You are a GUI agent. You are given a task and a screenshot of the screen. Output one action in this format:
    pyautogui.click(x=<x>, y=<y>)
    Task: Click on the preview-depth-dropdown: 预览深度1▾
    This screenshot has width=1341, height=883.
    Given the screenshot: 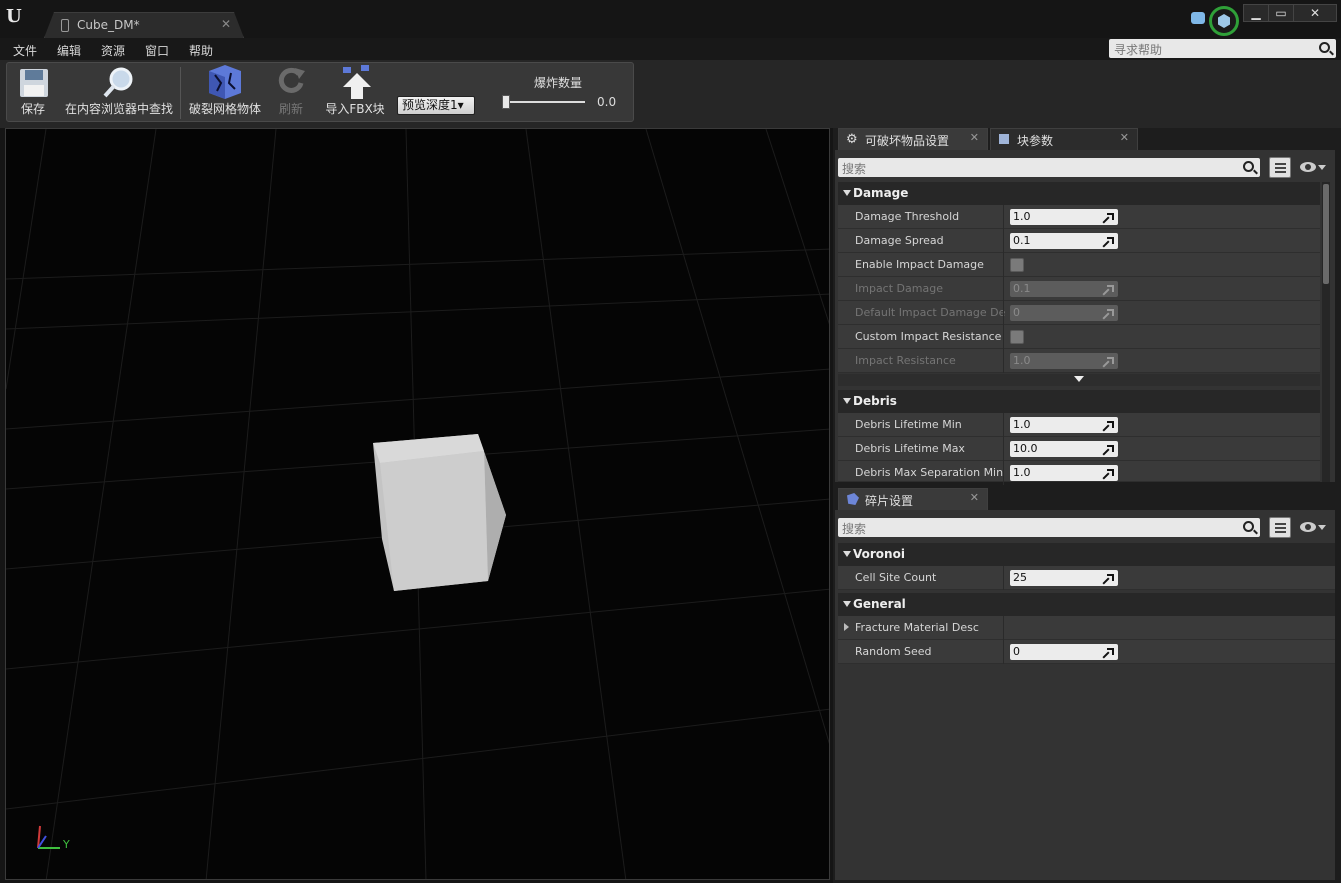 What is the action you would take?
    pyautogui.click(x=436, y=105)
    